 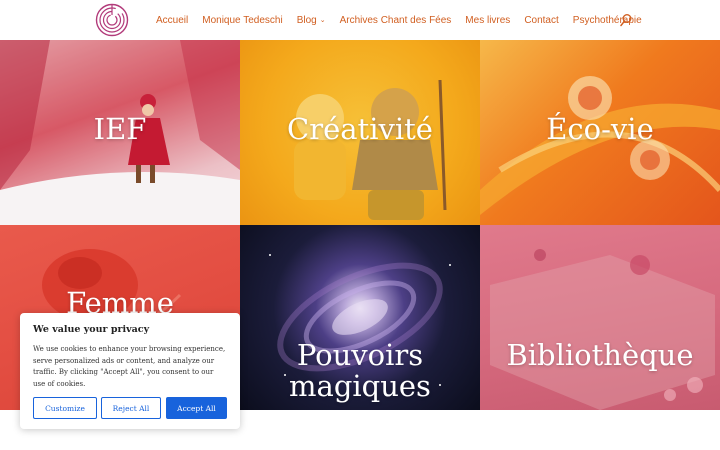 I want to click on cookie-buttons: Customize Reject All Accept All, so click(x=130, y=408).